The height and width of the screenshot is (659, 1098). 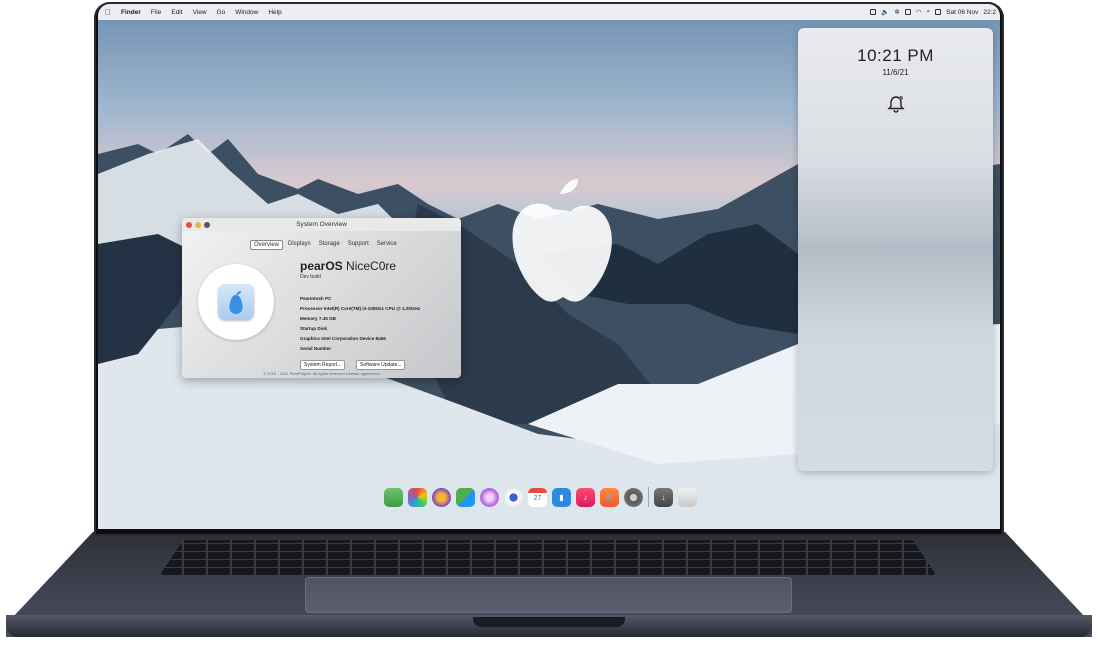 I want to click on calendar-icon: 27, so click(x=537, y=497).